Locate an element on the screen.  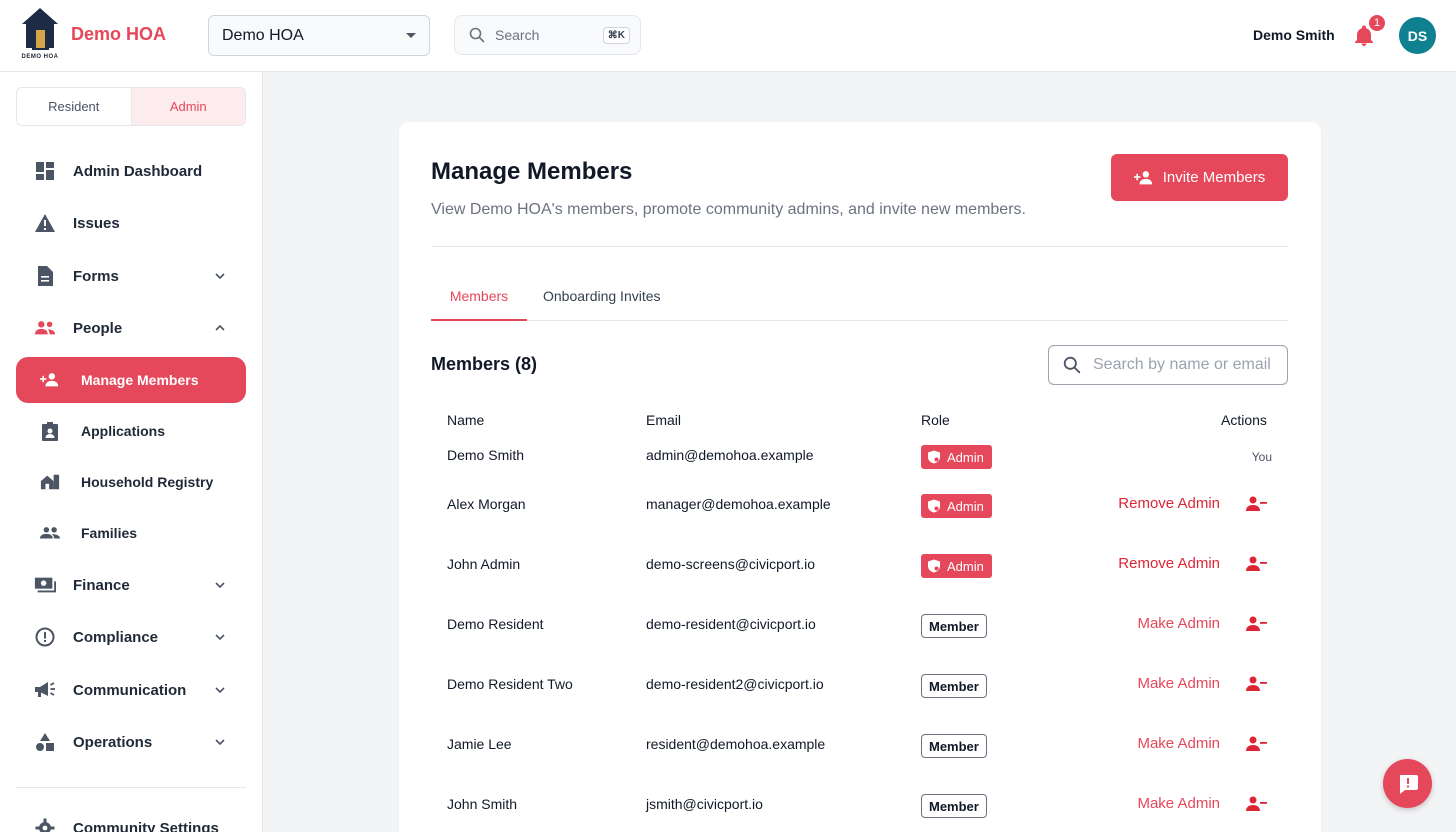
sidebar-item-admin-dashboard: Admin Dashboard is located at coordinates (131, 171).